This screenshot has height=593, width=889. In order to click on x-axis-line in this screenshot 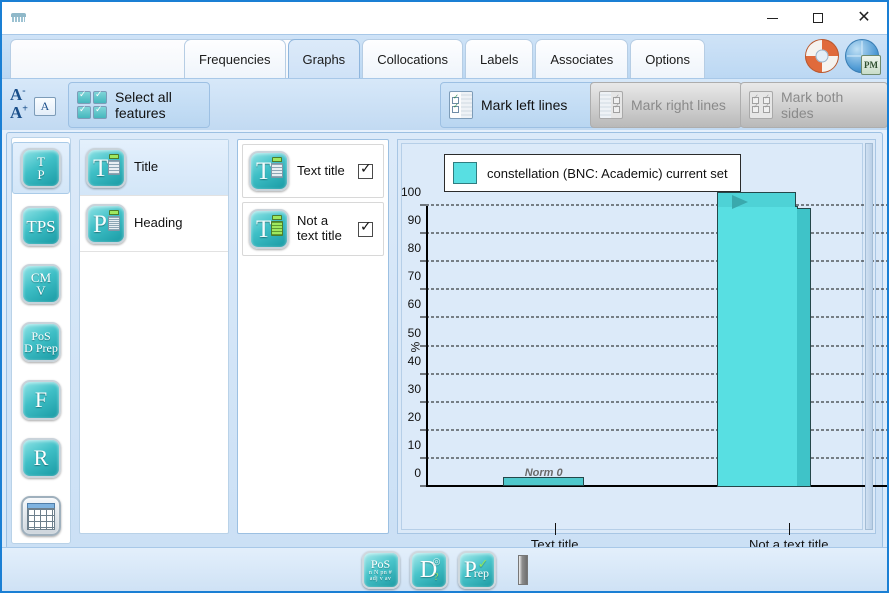, I will do `click(656, 486)`.